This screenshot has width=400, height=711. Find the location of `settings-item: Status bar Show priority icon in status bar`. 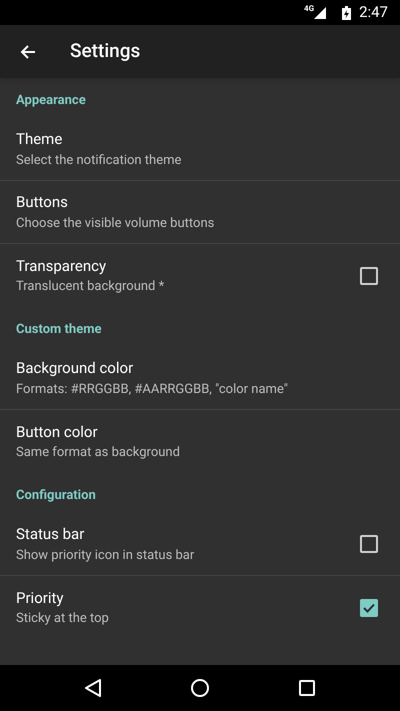

settings-item: Status bar Show priority icon in status bar is located at coordinates (200, 544).